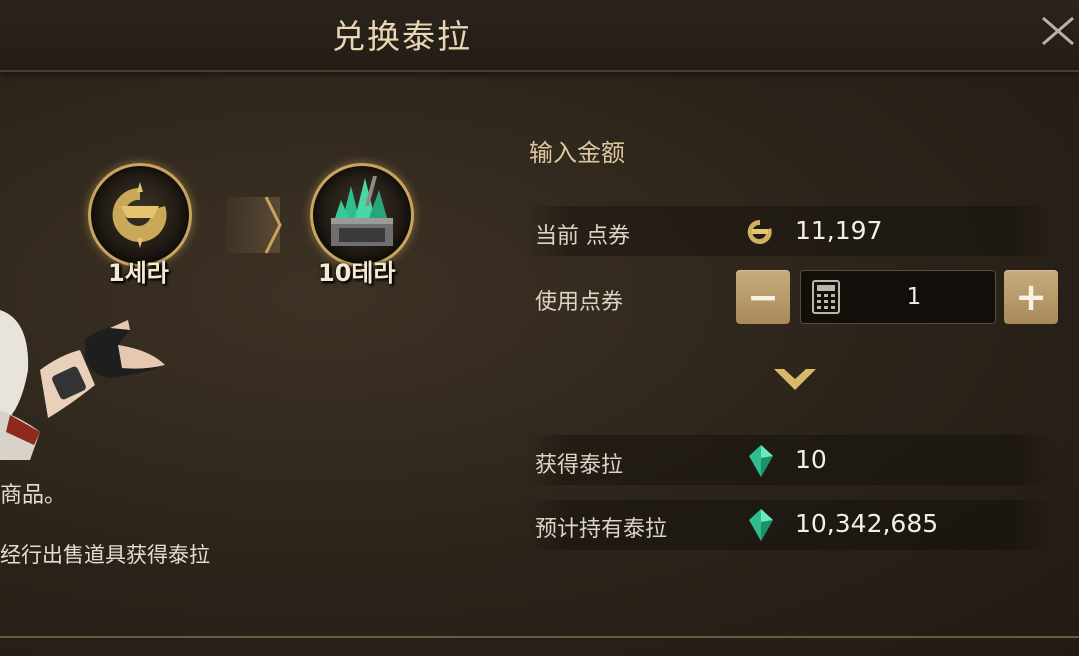 This screenshot has height=656, width=1079. Describe the element at coordinates (402, 36) in the screenshot. I see `dialog-title: 兑换泰拉` at that location.